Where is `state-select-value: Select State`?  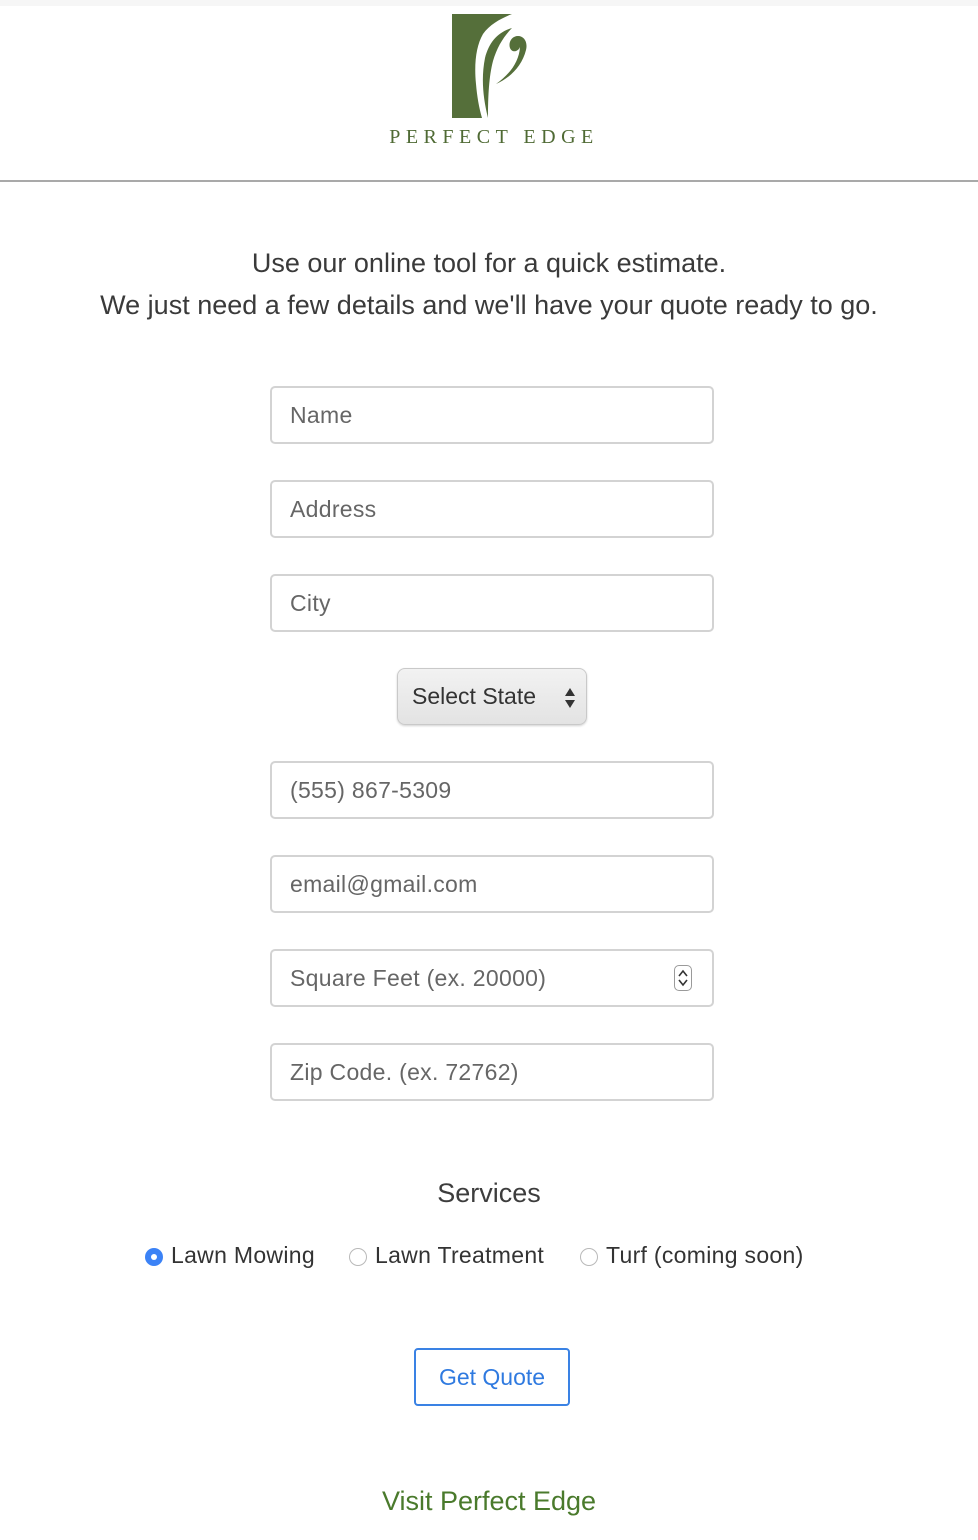 state-select-value: Select State is located at coordinates (474, 696).